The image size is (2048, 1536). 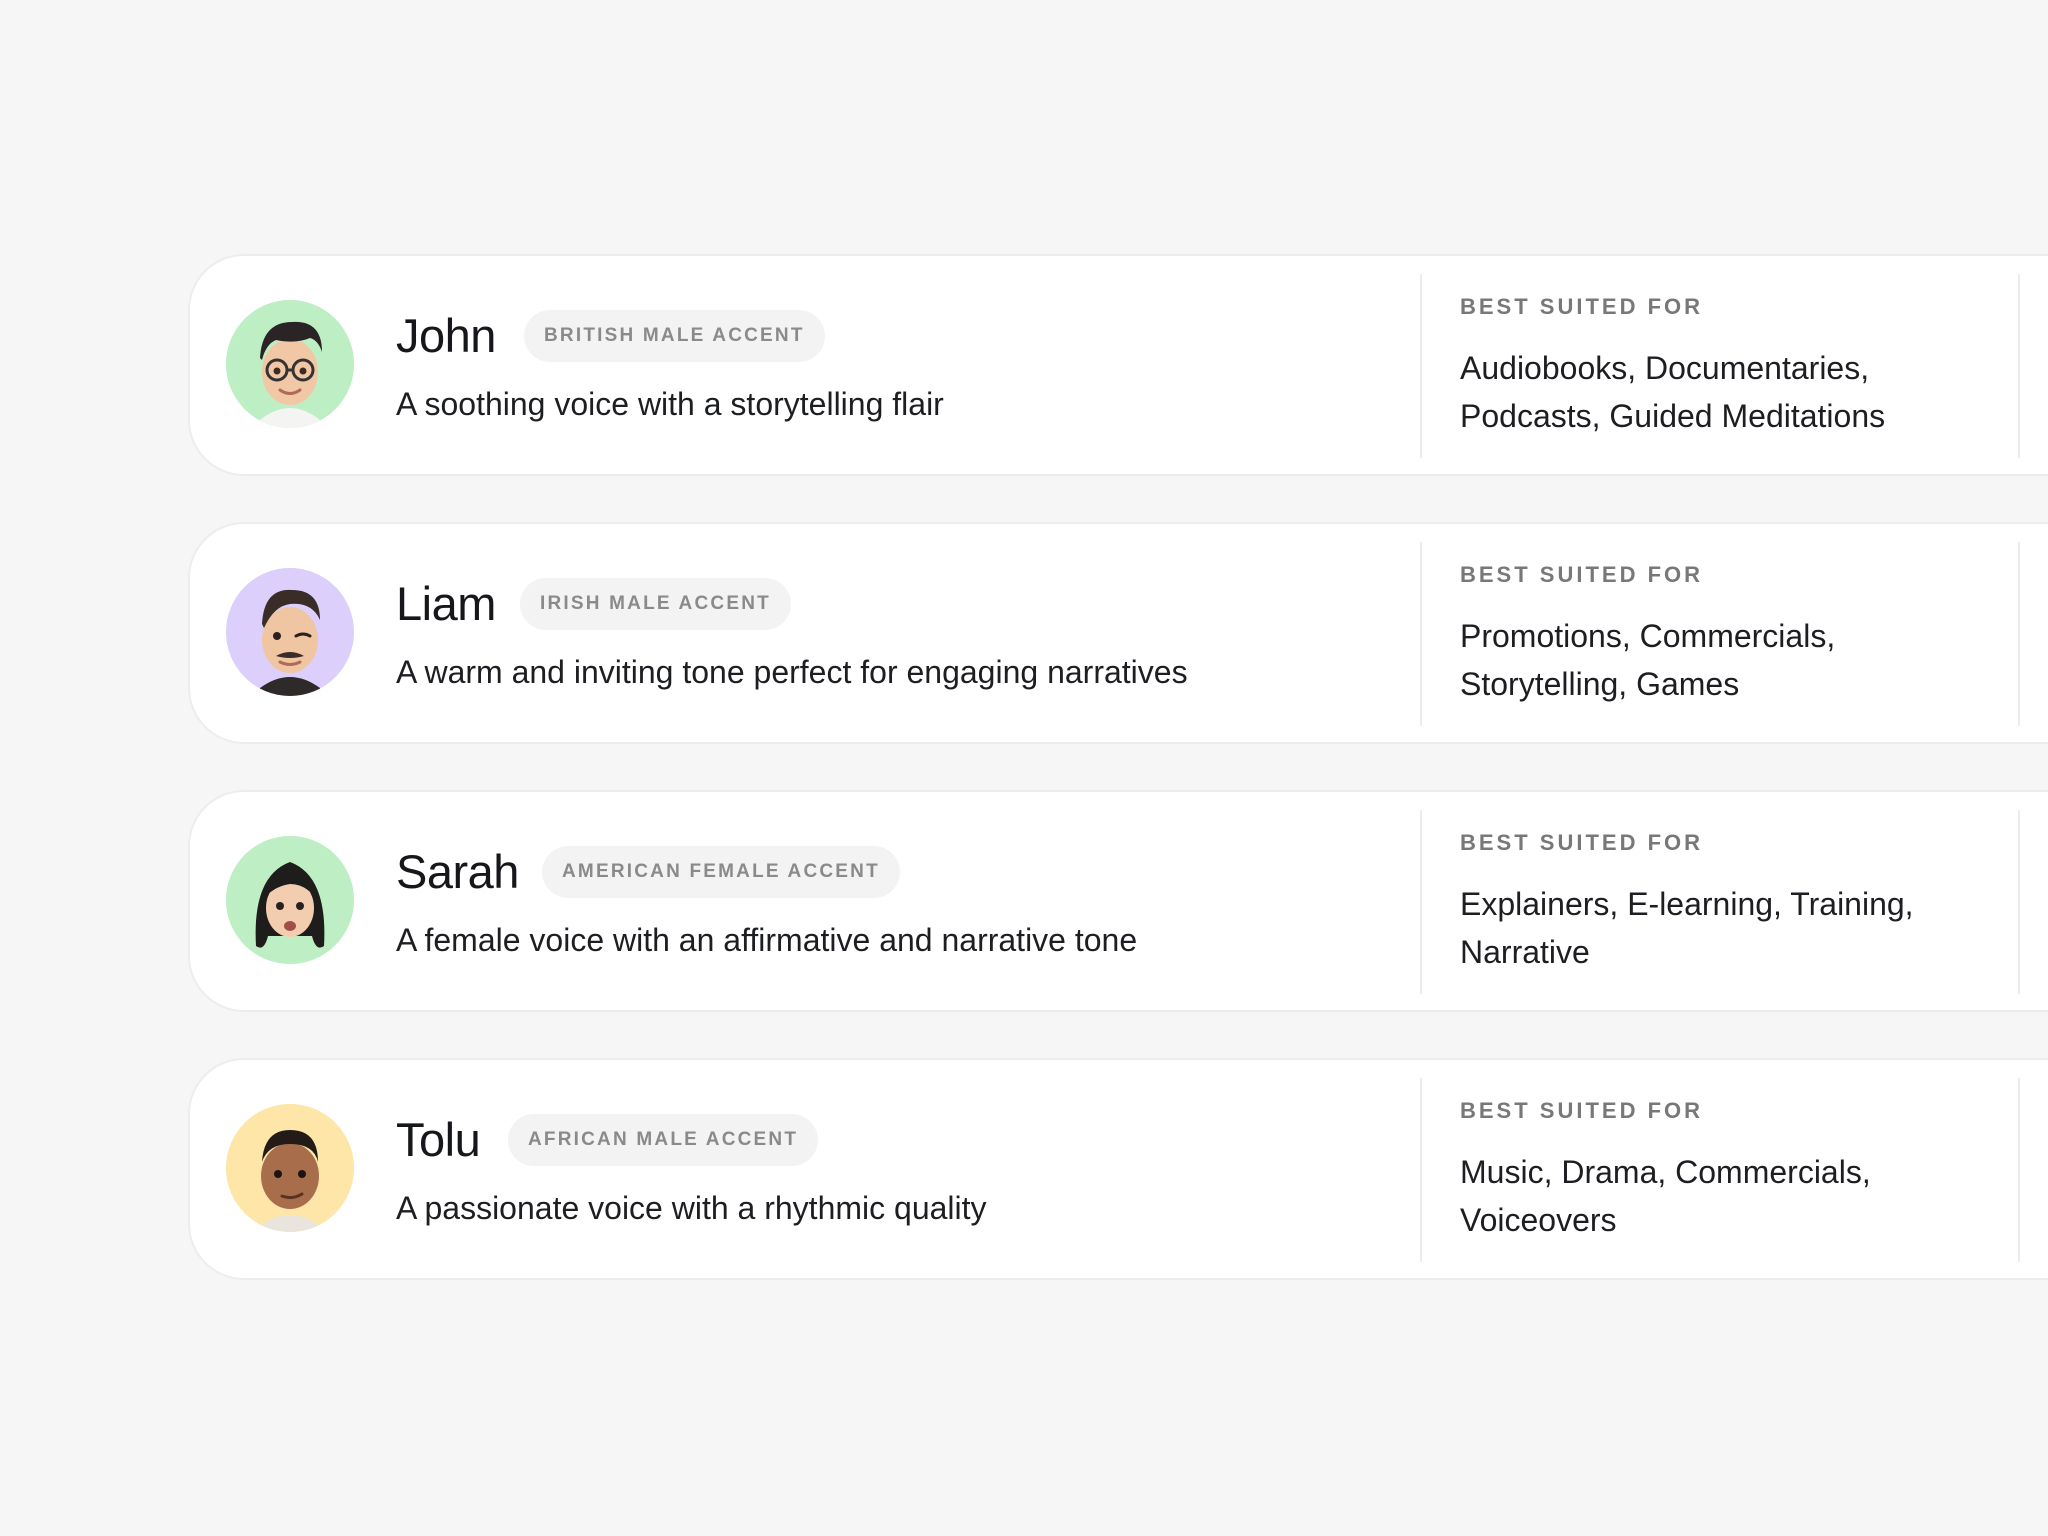 I want to click on accent-badge: AMERICAN FEMALE ACCENT, so click(x=721, y=872).